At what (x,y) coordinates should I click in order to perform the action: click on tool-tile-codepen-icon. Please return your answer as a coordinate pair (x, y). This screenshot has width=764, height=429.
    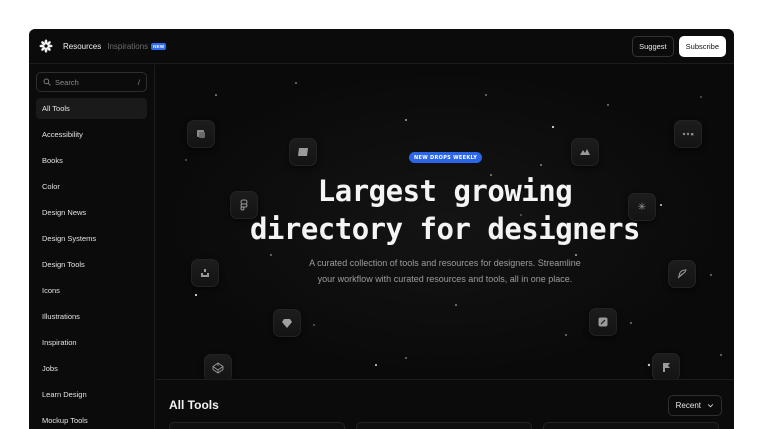
    Looking at the image, I should click on (218, 366).